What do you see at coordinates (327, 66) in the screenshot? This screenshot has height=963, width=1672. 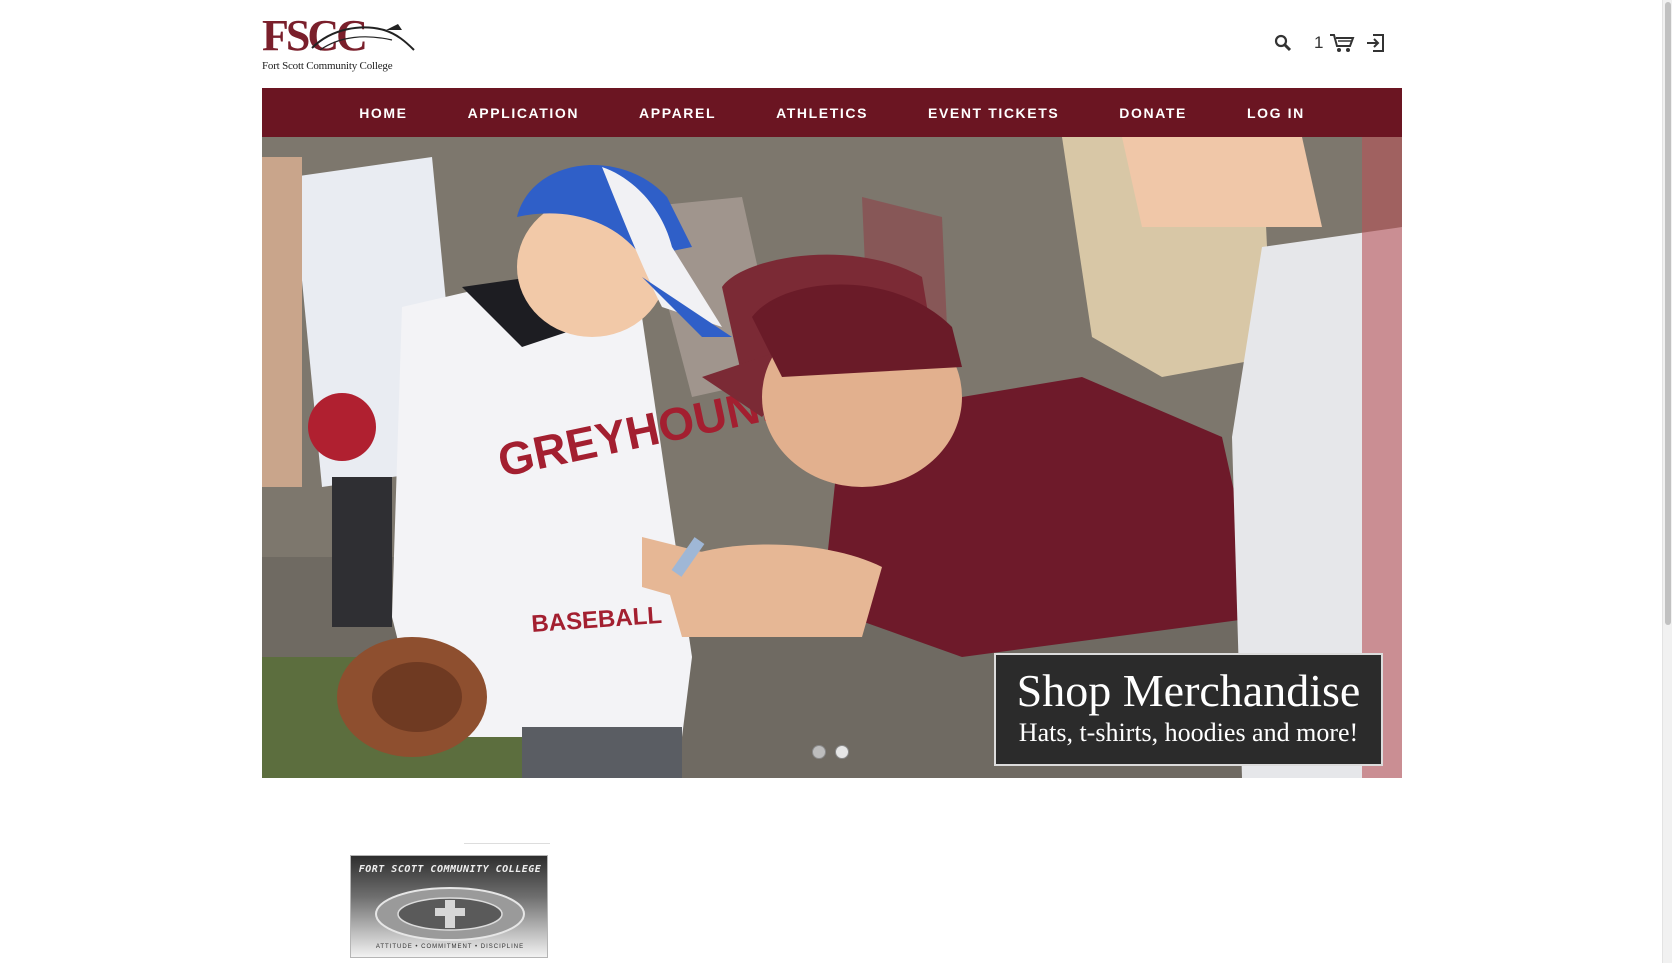 I see `logo-college-name: Fort Scott Community College` at bounding box center [327, 66].